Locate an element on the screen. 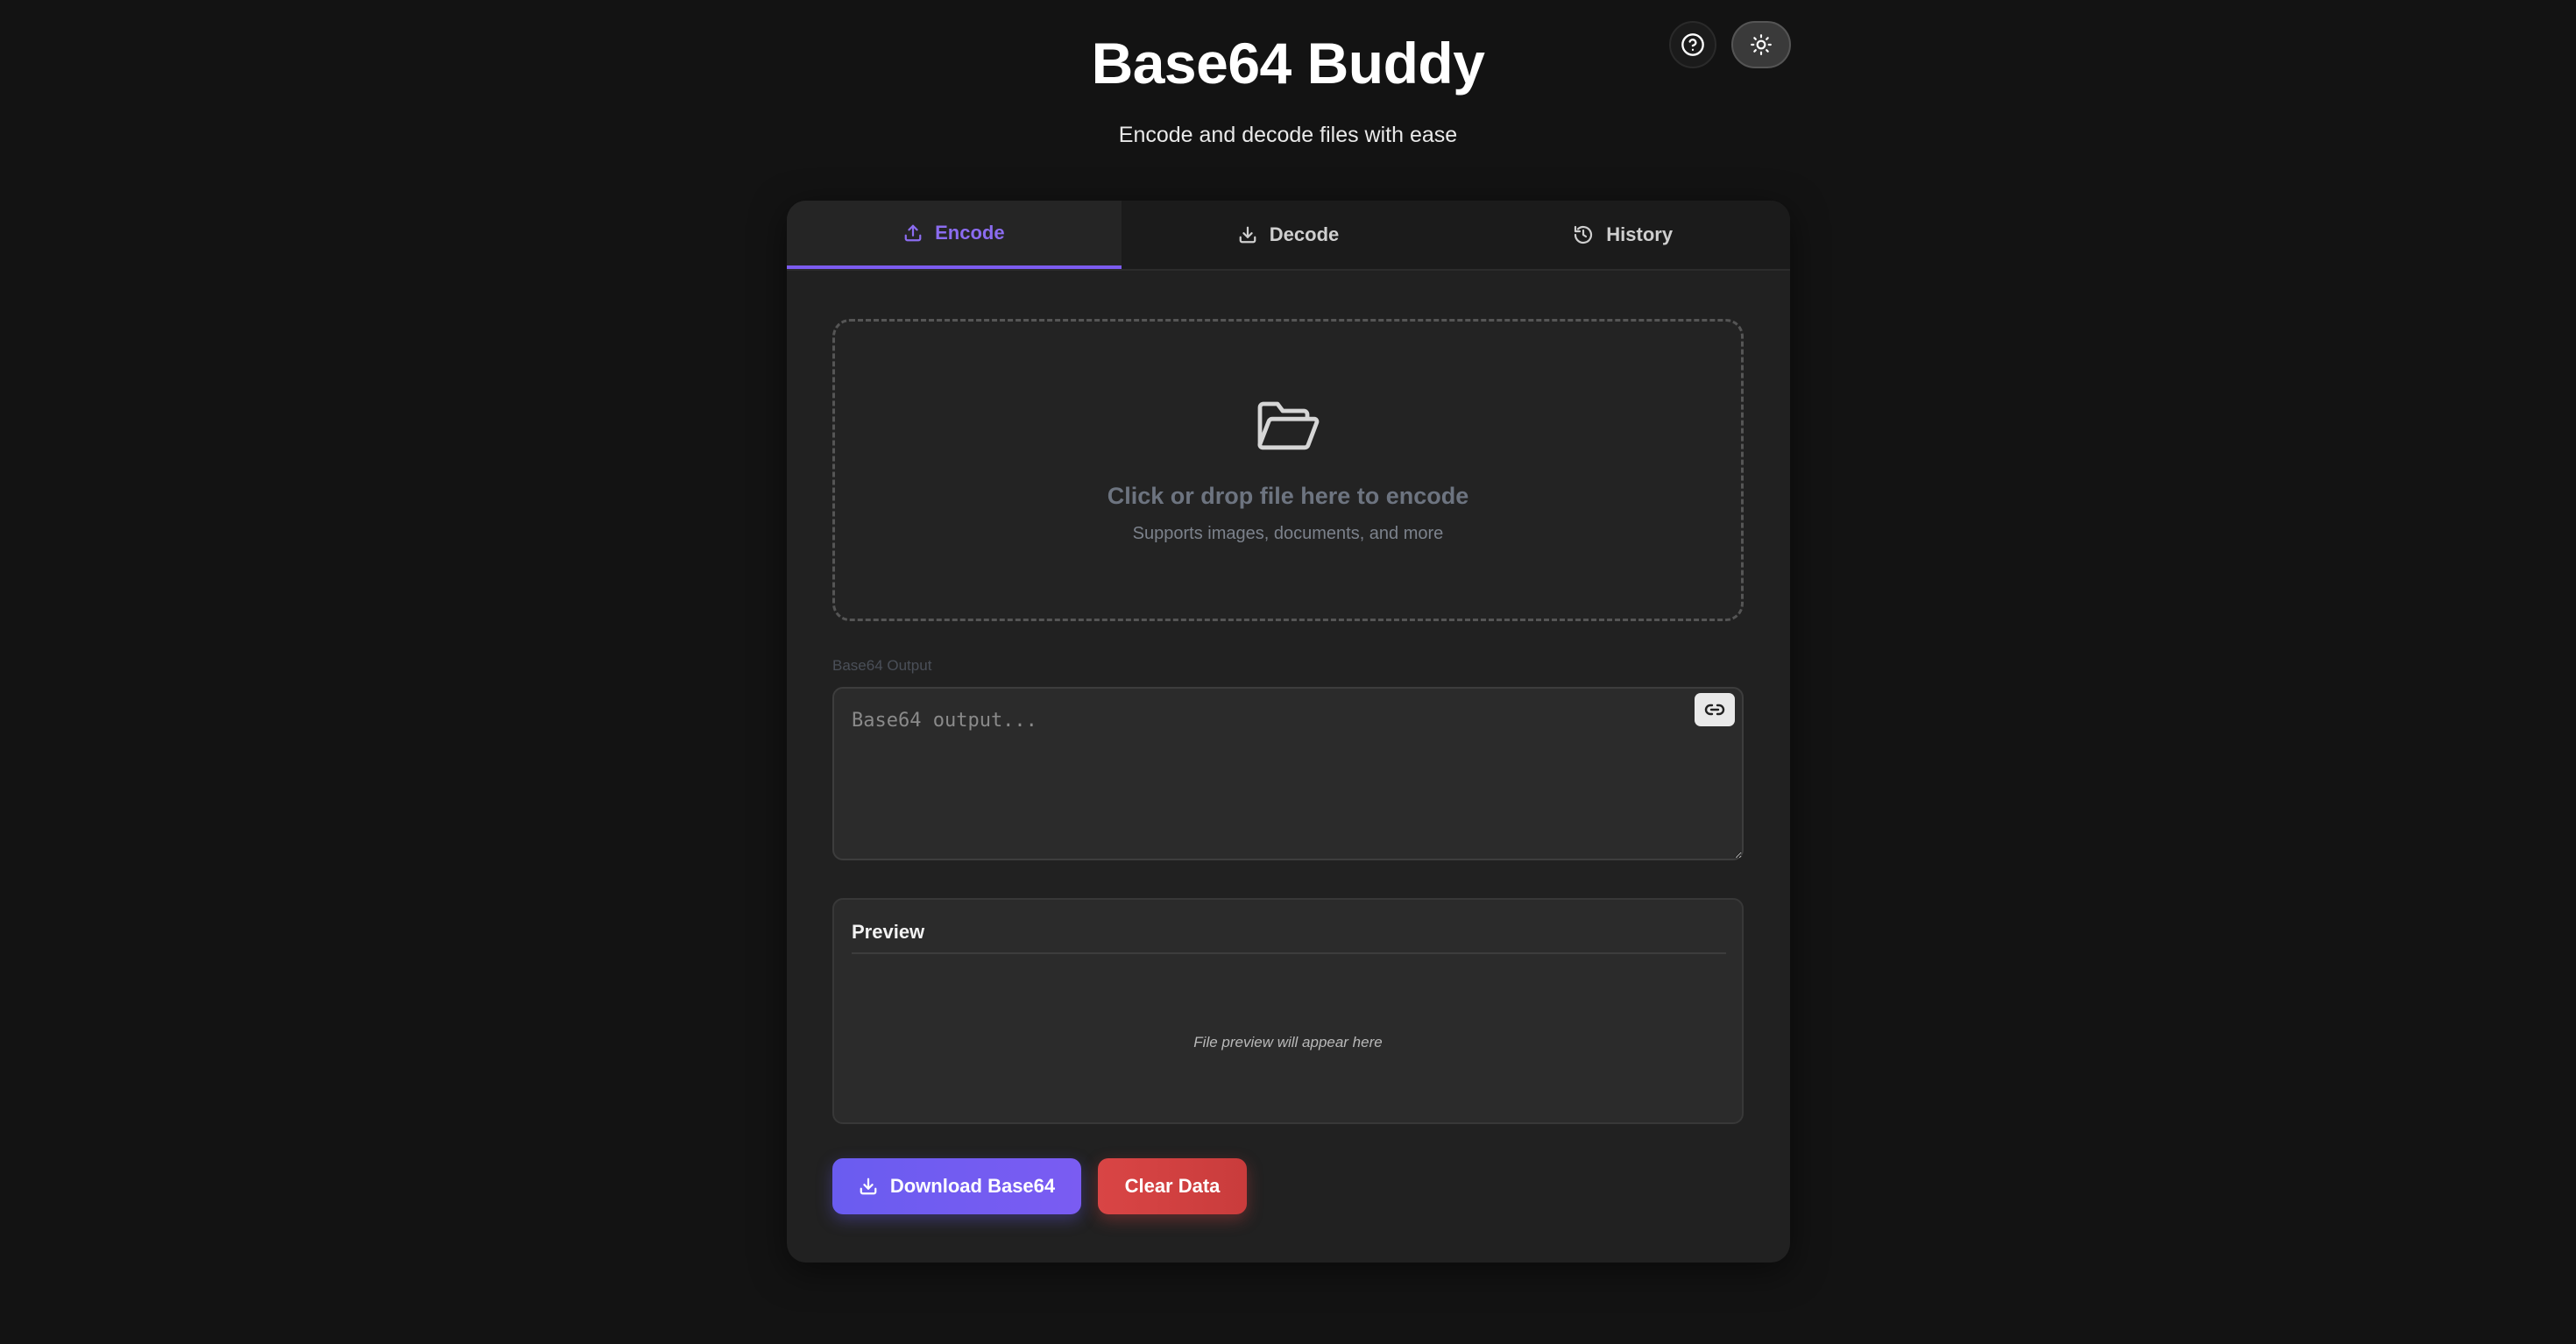 The width and height of the screenshot is (2576, 1344). page-subtitle: Encode and decode files with ease is located at coordinates (1288, 135).